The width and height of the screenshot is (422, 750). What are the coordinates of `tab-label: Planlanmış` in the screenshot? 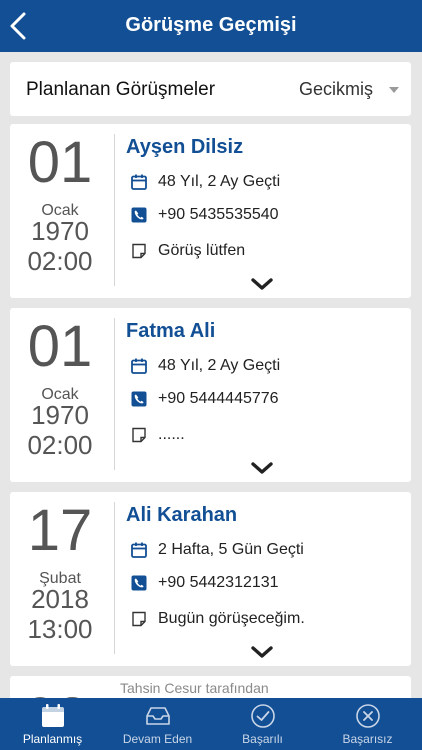 It's located at (52, 739).